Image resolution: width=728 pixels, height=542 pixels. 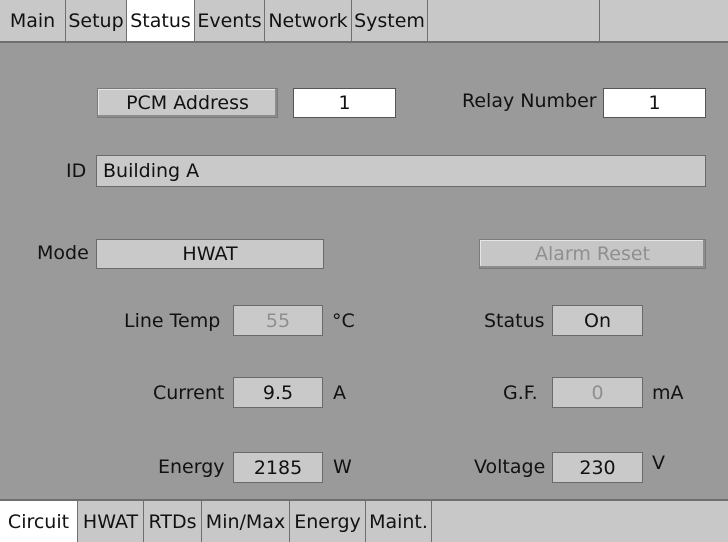 What do you see at coordinates (664, 20) in the screenshot?
I see `tab-bar-filler-right` at bounding box center [664, 20].